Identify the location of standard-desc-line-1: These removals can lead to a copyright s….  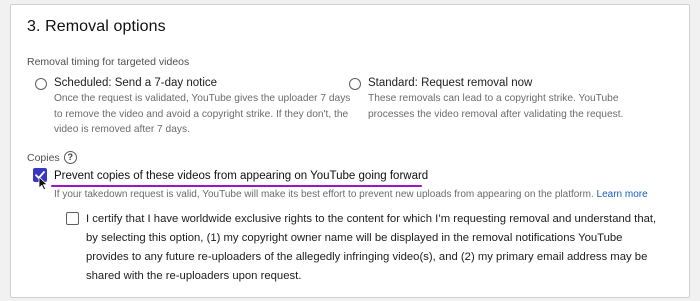
(493, 98).